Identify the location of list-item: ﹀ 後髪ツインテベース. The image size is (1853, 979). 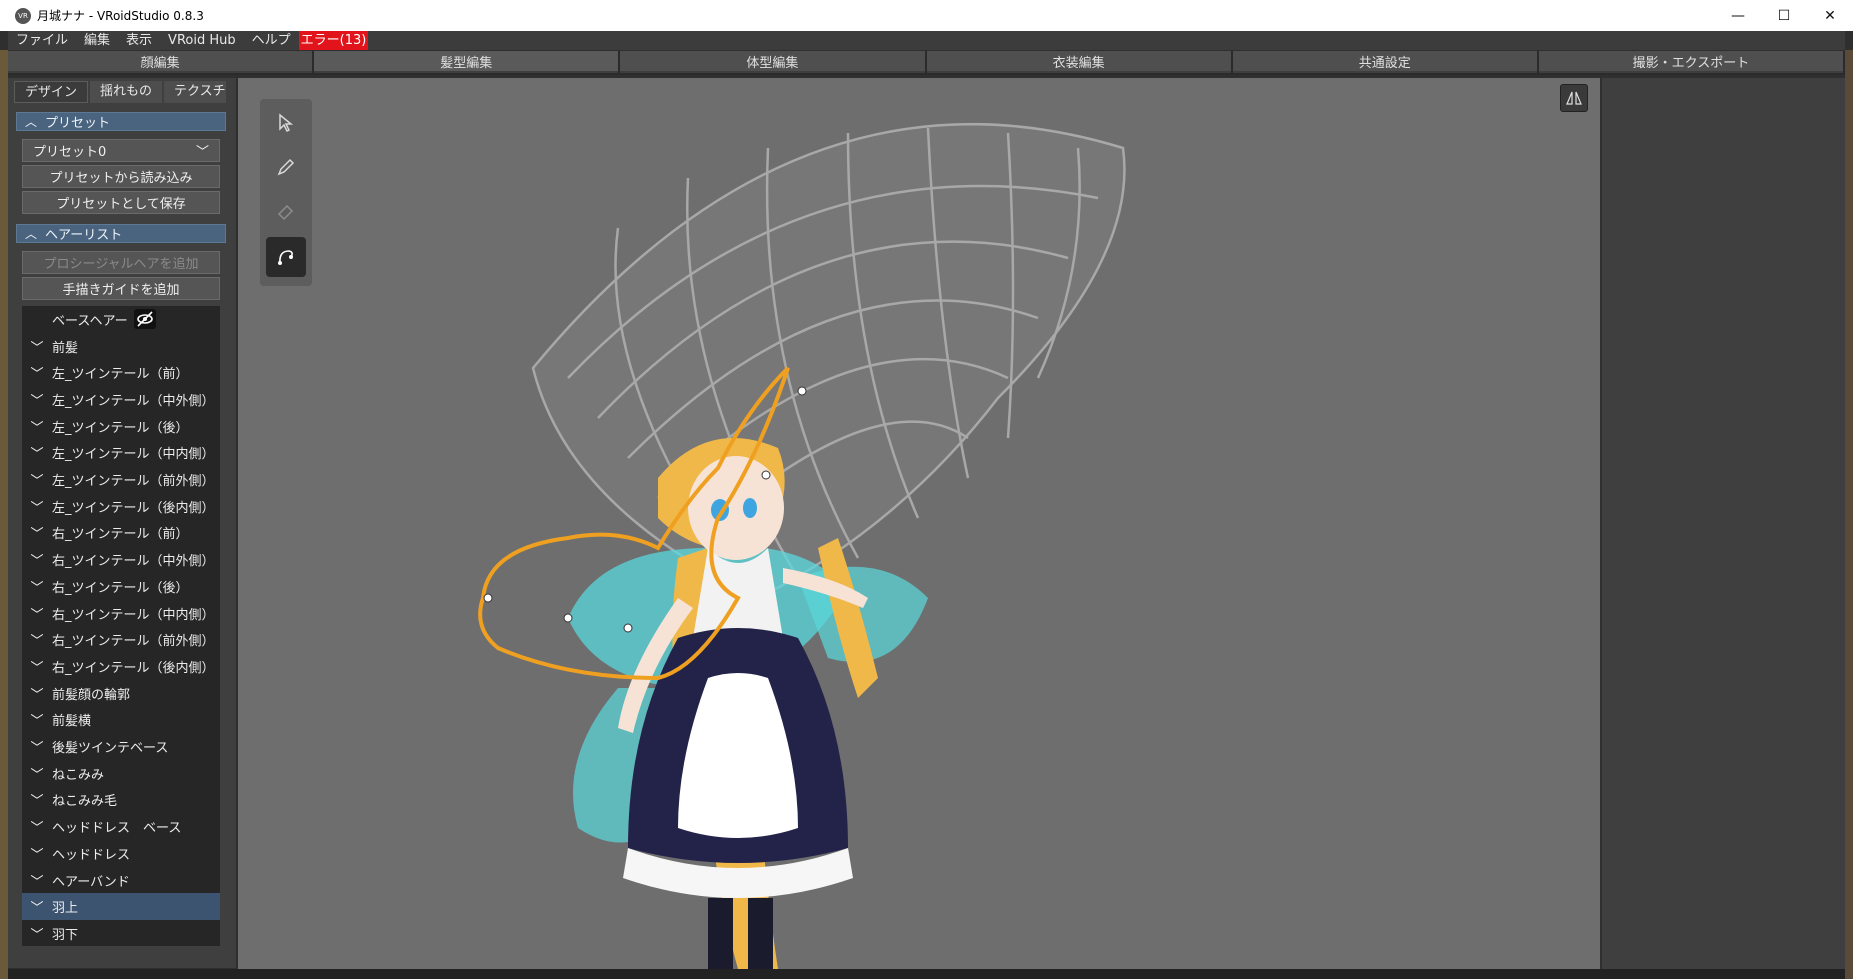
(121, 746).